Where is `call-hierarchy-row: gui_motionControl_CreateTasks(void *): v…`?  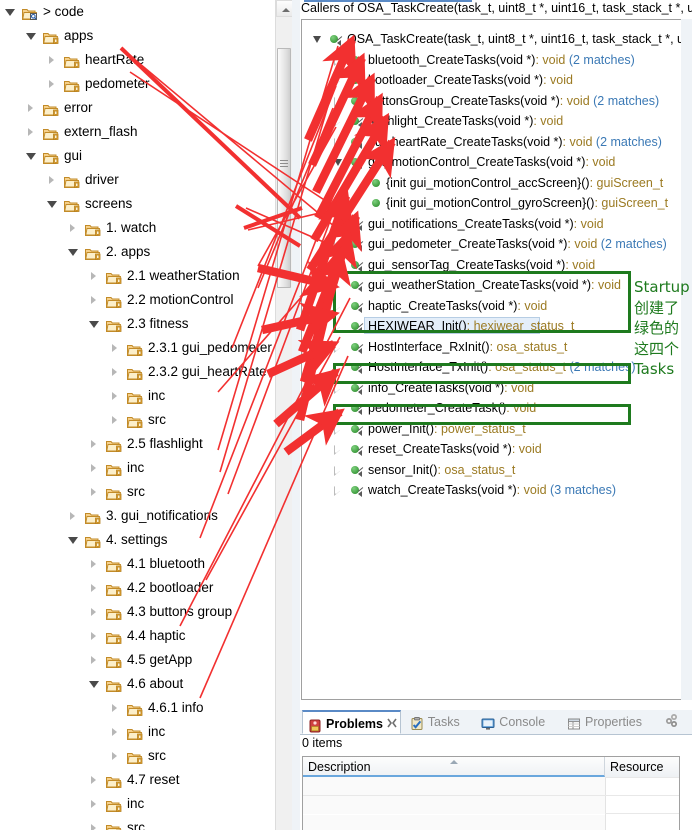 call-hierarchy-row: gui_motionControl_CreateTasks(void *): v… is located at coordinates (491, 162).